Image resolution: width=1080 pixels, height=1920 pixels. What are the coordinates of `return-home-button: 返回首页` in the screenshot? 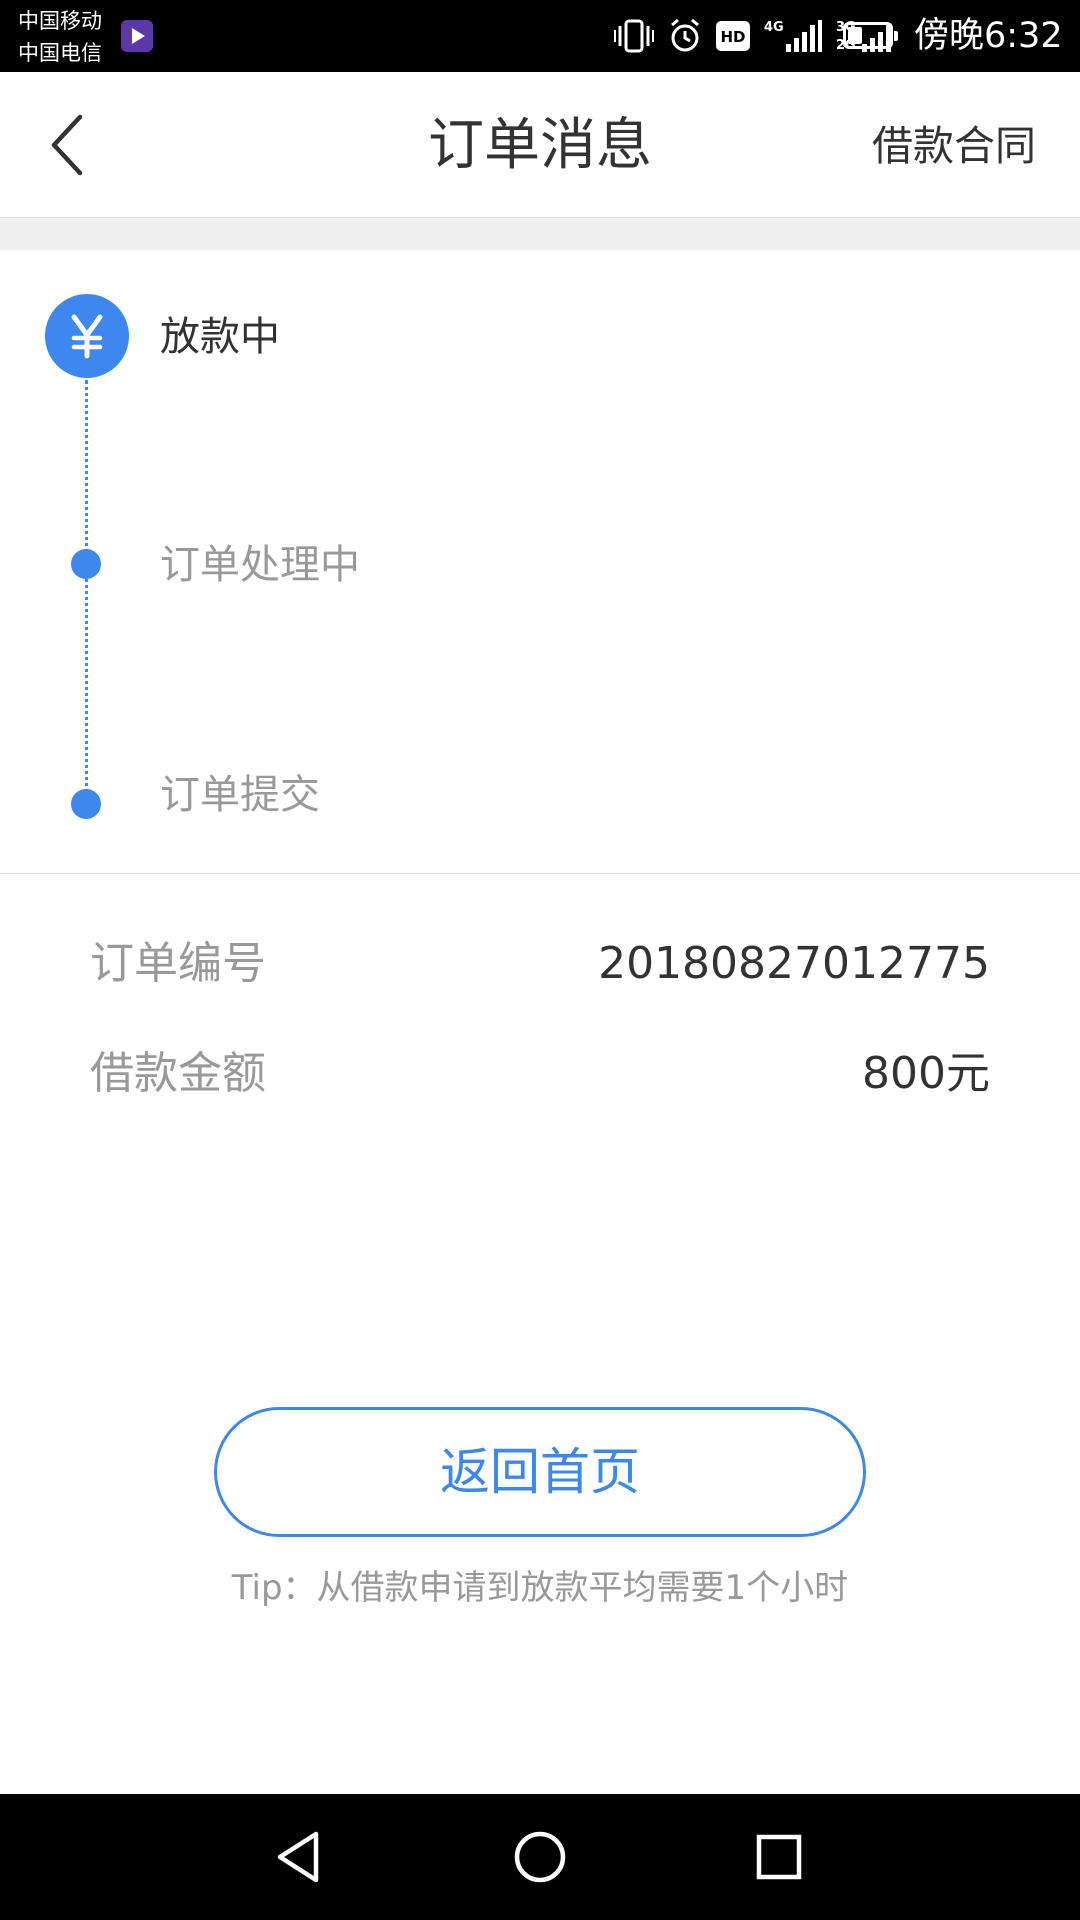 It's located at (540, 1472).